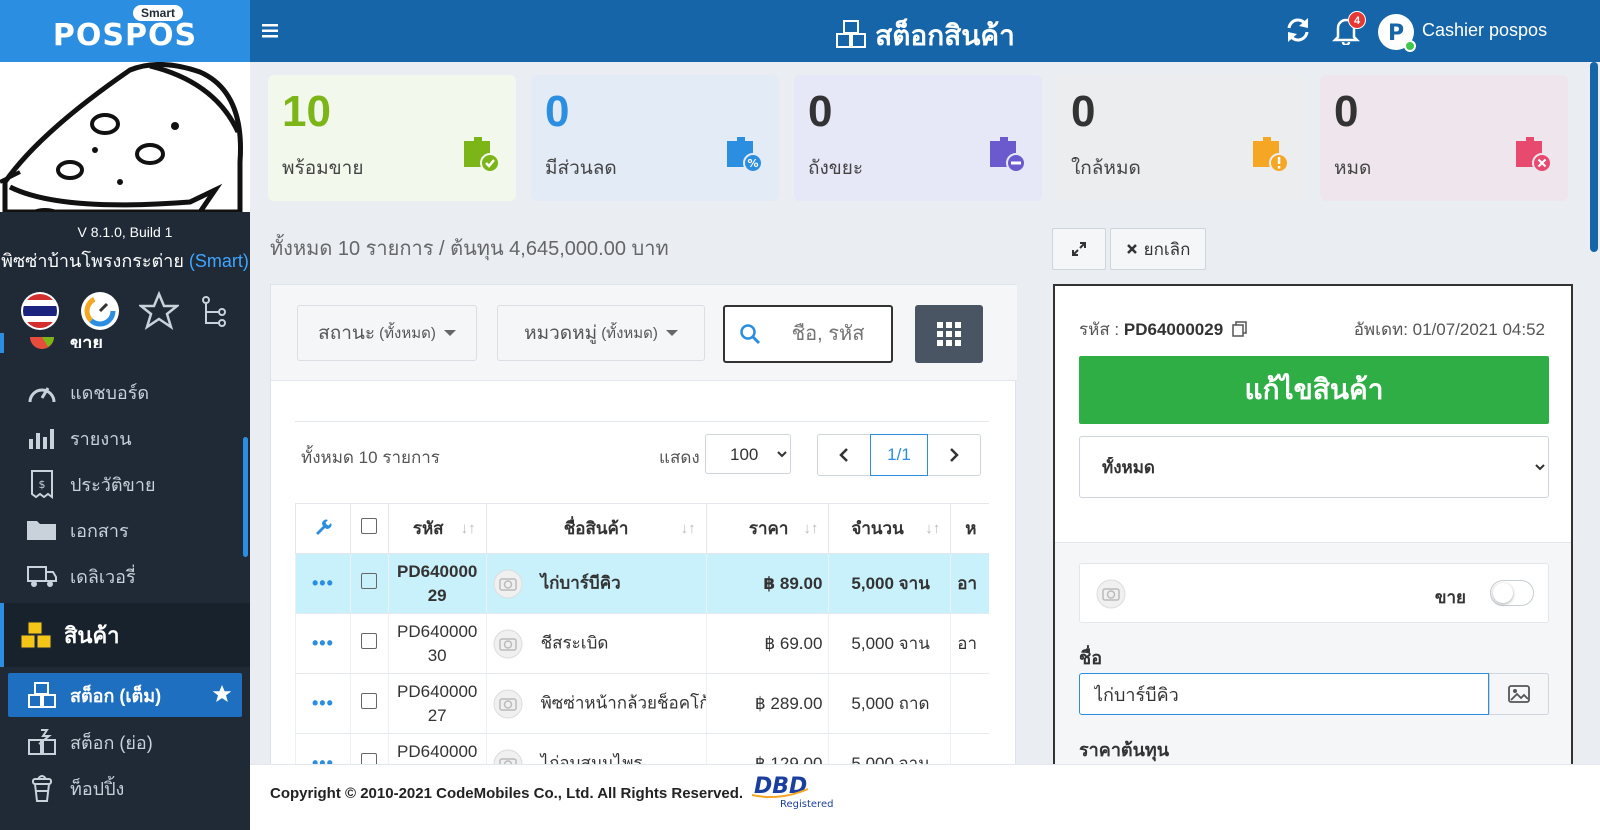  Describe the element at coordinates (1106, 168) in the screenshot. I see `stat-label: ใกล้หมด` at that location.